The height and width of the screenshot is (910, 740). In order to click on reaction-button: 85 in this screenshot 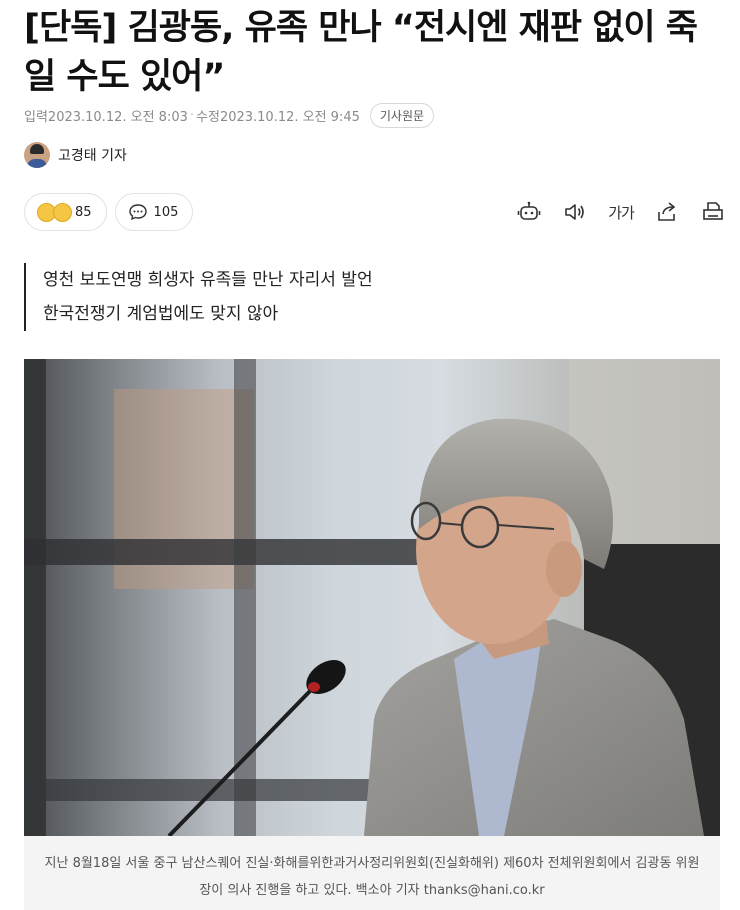, I will do `click(65, 212)`.